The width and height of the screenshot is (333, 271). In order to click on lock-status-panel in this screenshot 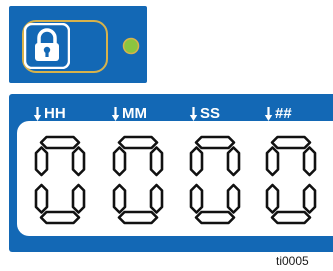, I will do `click(78, 44)`.